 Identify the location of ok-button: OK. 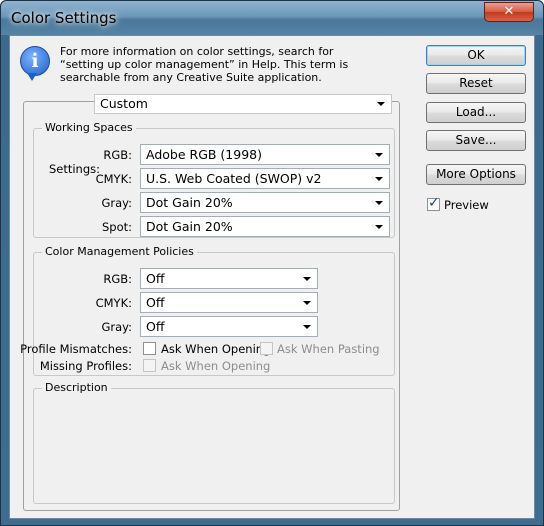
(476, 55).